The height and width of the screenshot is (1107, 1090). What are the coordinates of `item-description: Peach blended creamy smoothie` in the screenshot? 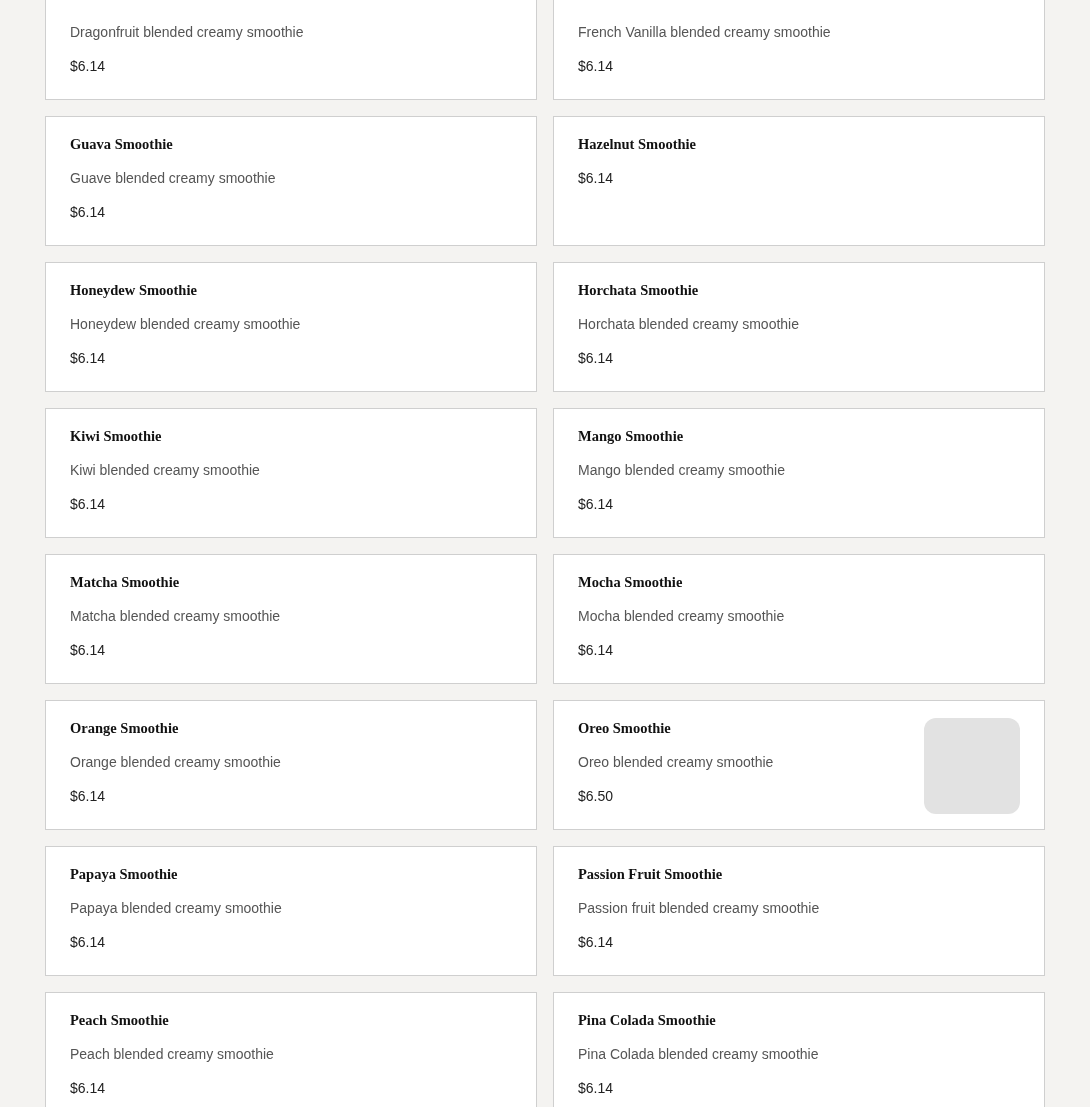 It's located at (172, 1054).